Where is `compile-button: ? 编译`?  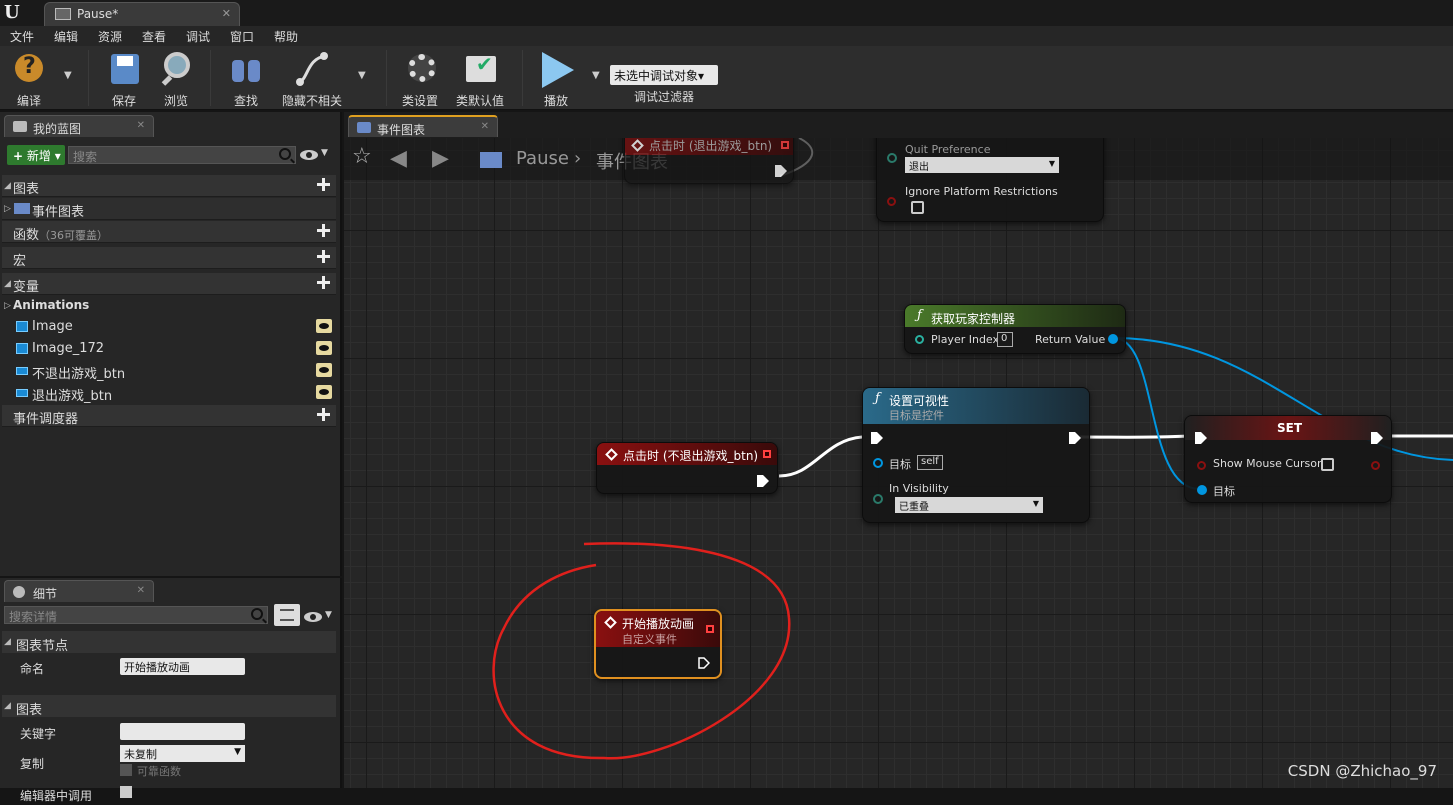 compile-button: ? 编译 is located at coordinates (29, 79).